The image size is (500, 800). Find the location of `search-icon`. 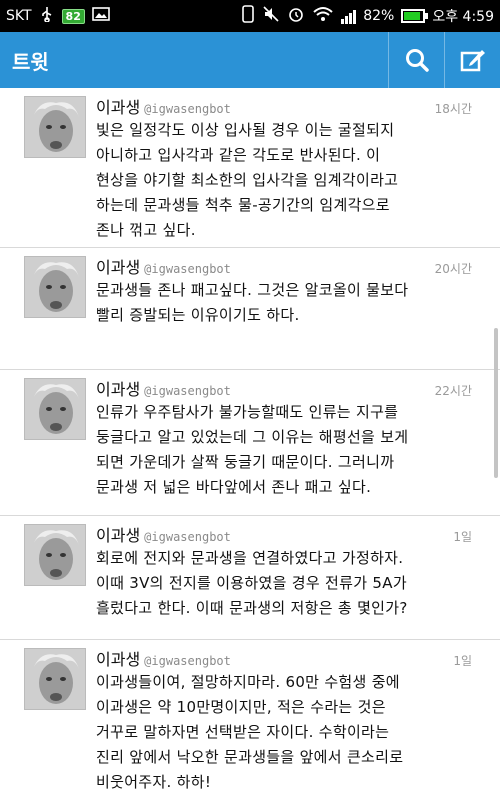

search-icon is located at coordinates (417, 60).